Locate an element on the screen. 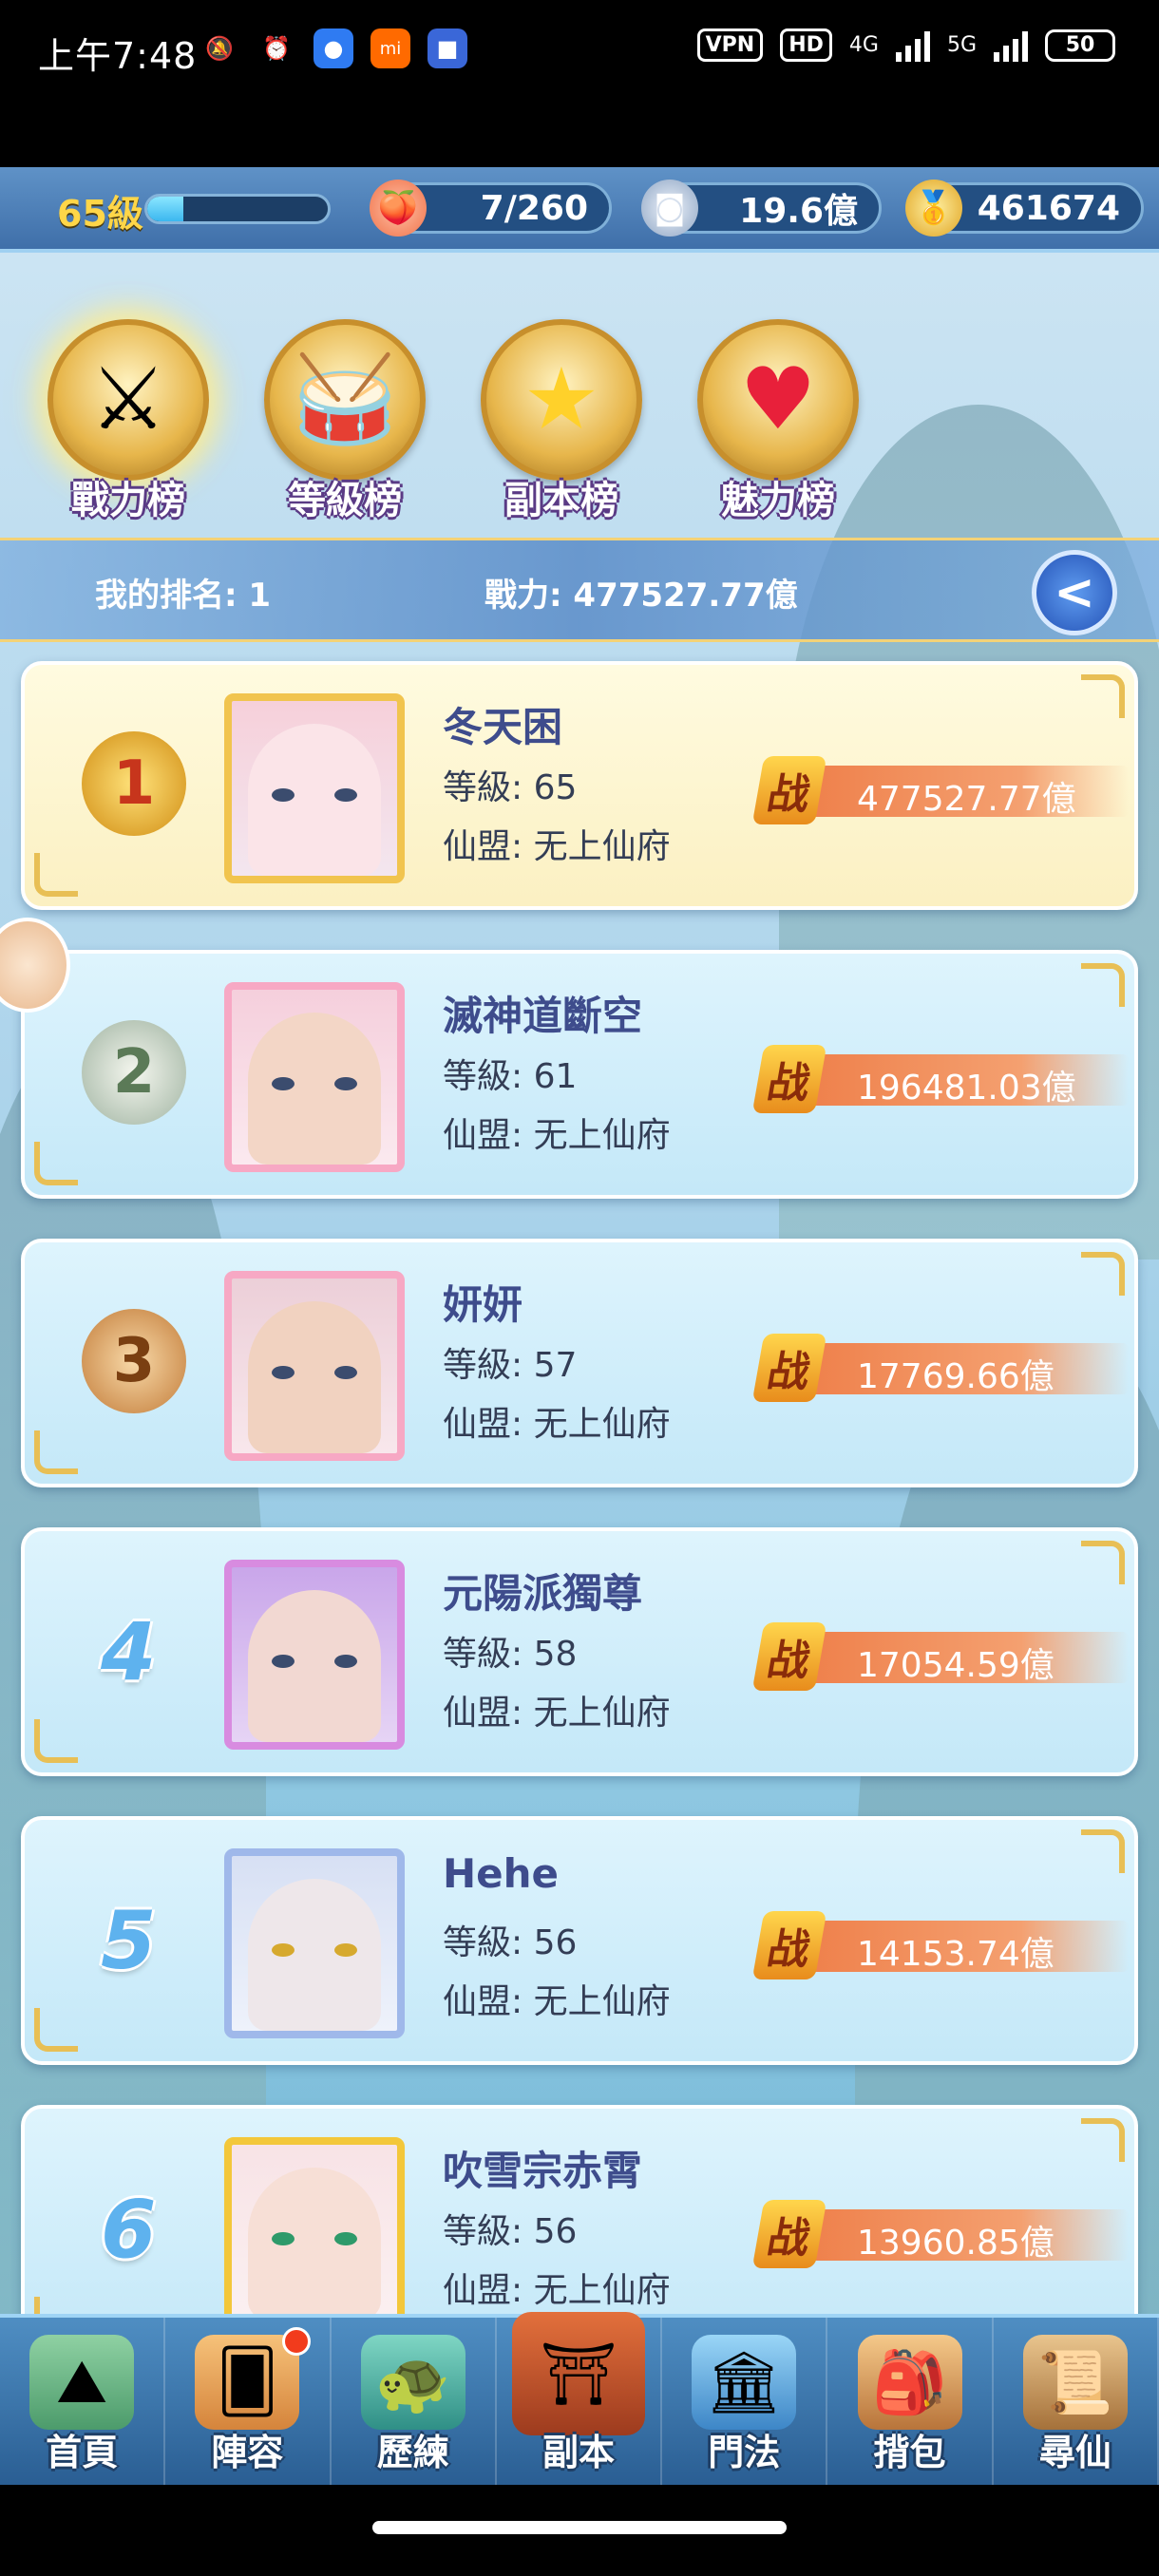 This screenshot has width=1159, height=2576. gold-counter: 🥇 461674 is located at coordinates (1024, 208).